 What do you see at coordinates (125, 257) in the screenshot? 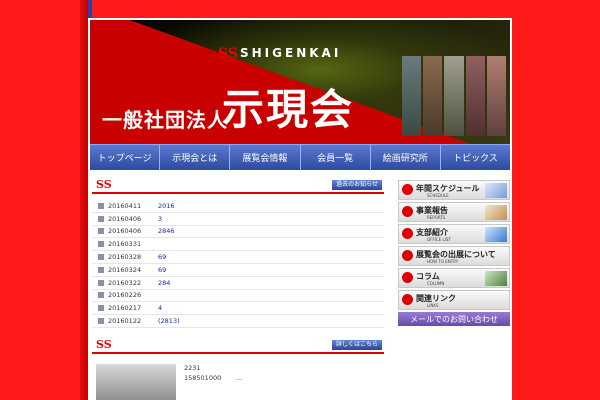
I see `news-date: 20160328` at bounding box center [125, 257].